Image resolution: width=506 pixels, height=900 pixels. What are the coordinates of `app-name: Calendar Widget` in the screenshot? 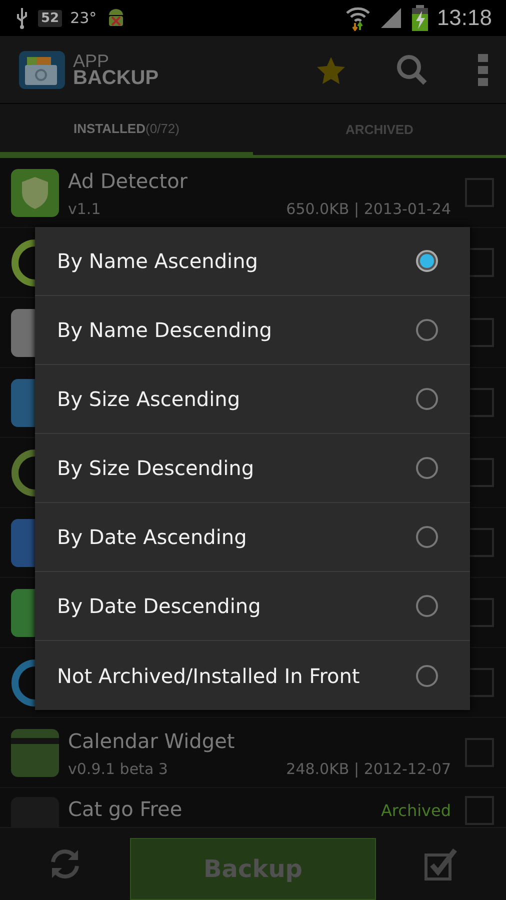 It's located at (151, 741).